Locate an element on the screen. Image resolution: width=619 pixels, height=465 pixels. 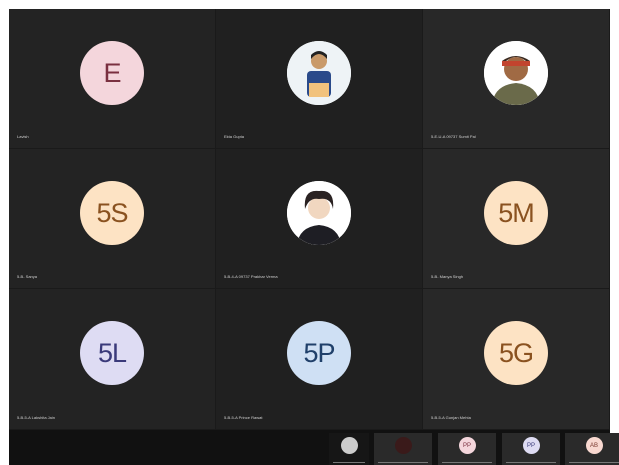
participant-tile: E Lavish is located at coordinates (112, 79).